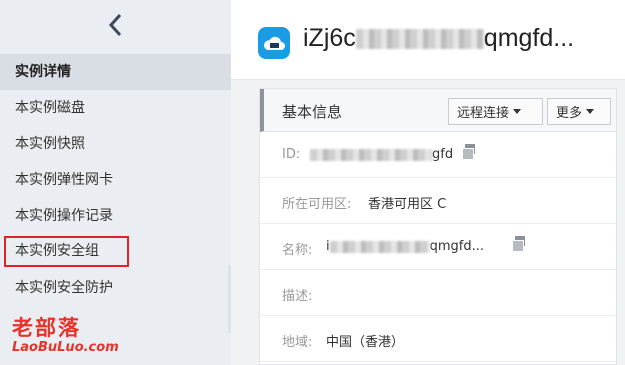 This screenshot has width=625, height=365. Describe the element at coordinates (317, 204) in the screenshot. I see `zone-label: 所在可用区:` at that location.